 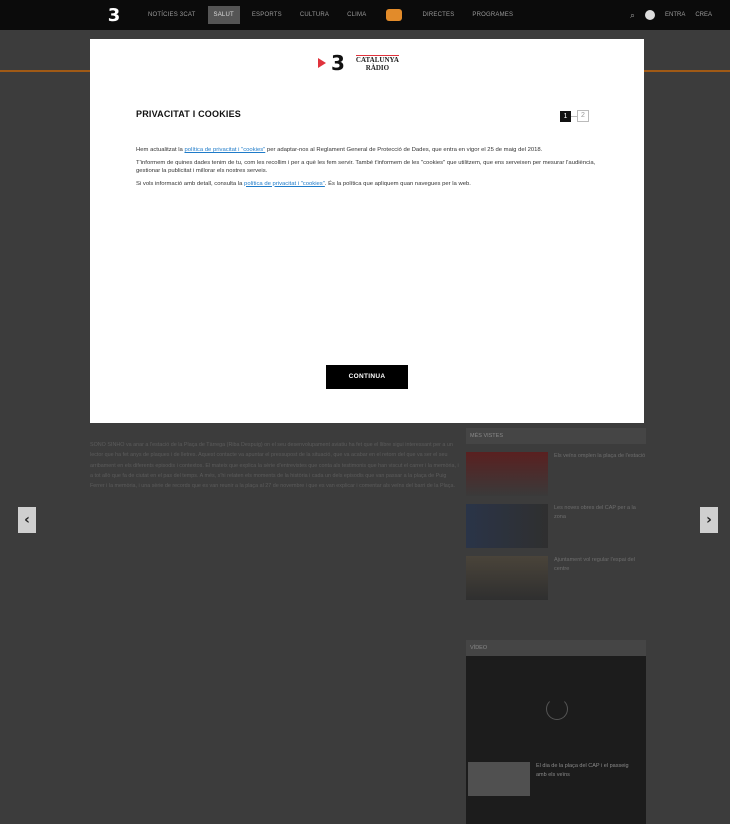 I want to click on privacy-policy-link: política de privacitat i "cookies", so click(x=224, y=150).